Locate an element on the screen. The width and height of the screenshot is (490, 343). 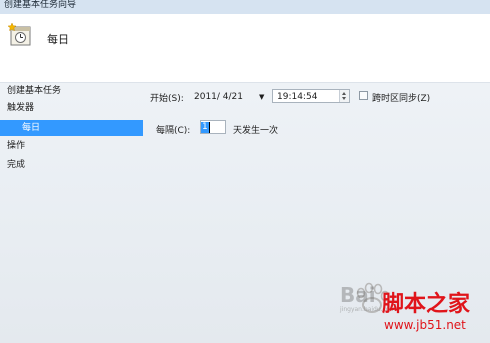
step-label: 操作 is located at coordinates (16, 146).